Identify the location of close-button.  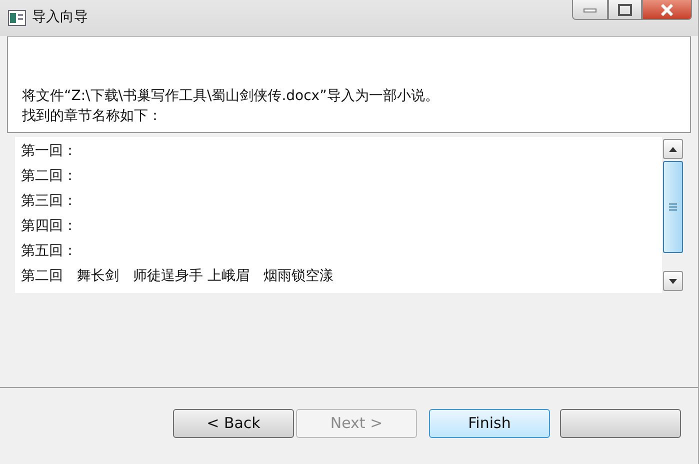
(667, 10).